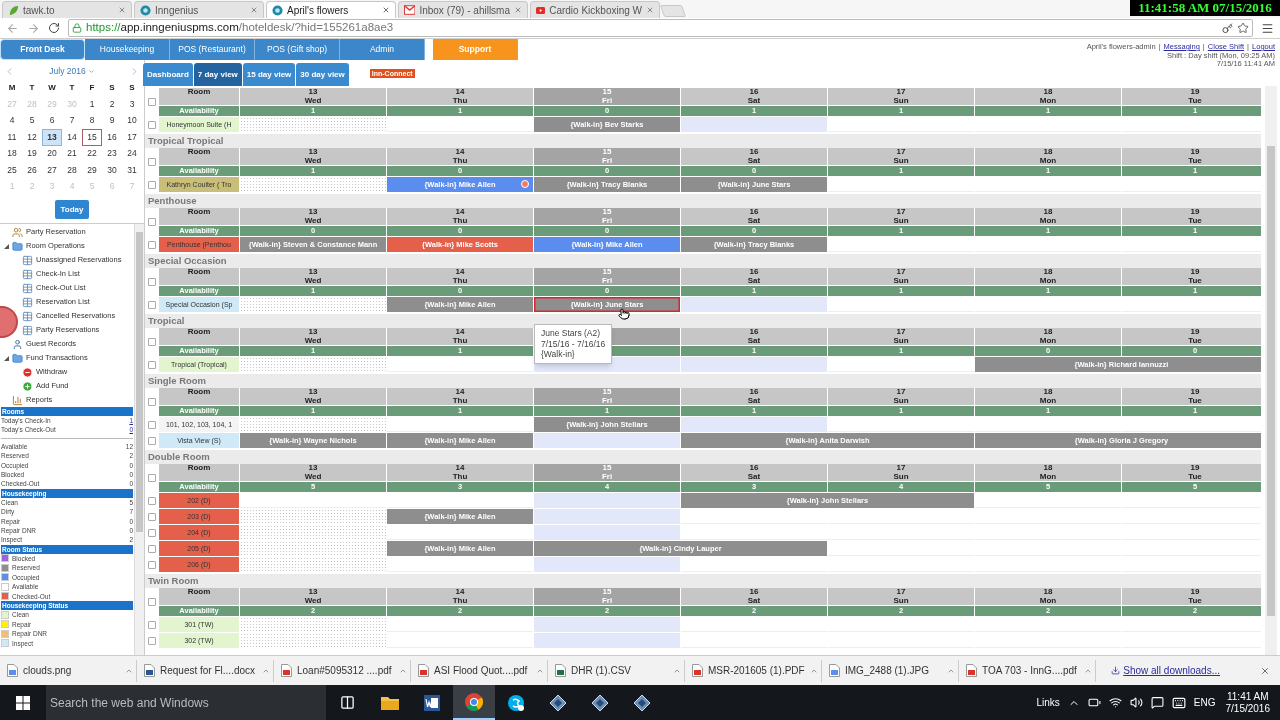 This screenshot has height=720, width=1280. Describe the element at coordinates (132, 137) in the screenshot. I see `calendar-day: 17` at that location.